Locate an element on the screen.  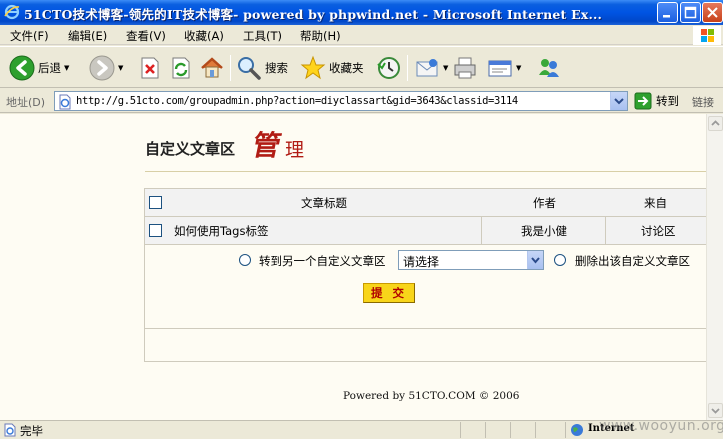
table-row: 如何使用Tags标签 我是小健 讨论区 is located at coordinates (425, 231).